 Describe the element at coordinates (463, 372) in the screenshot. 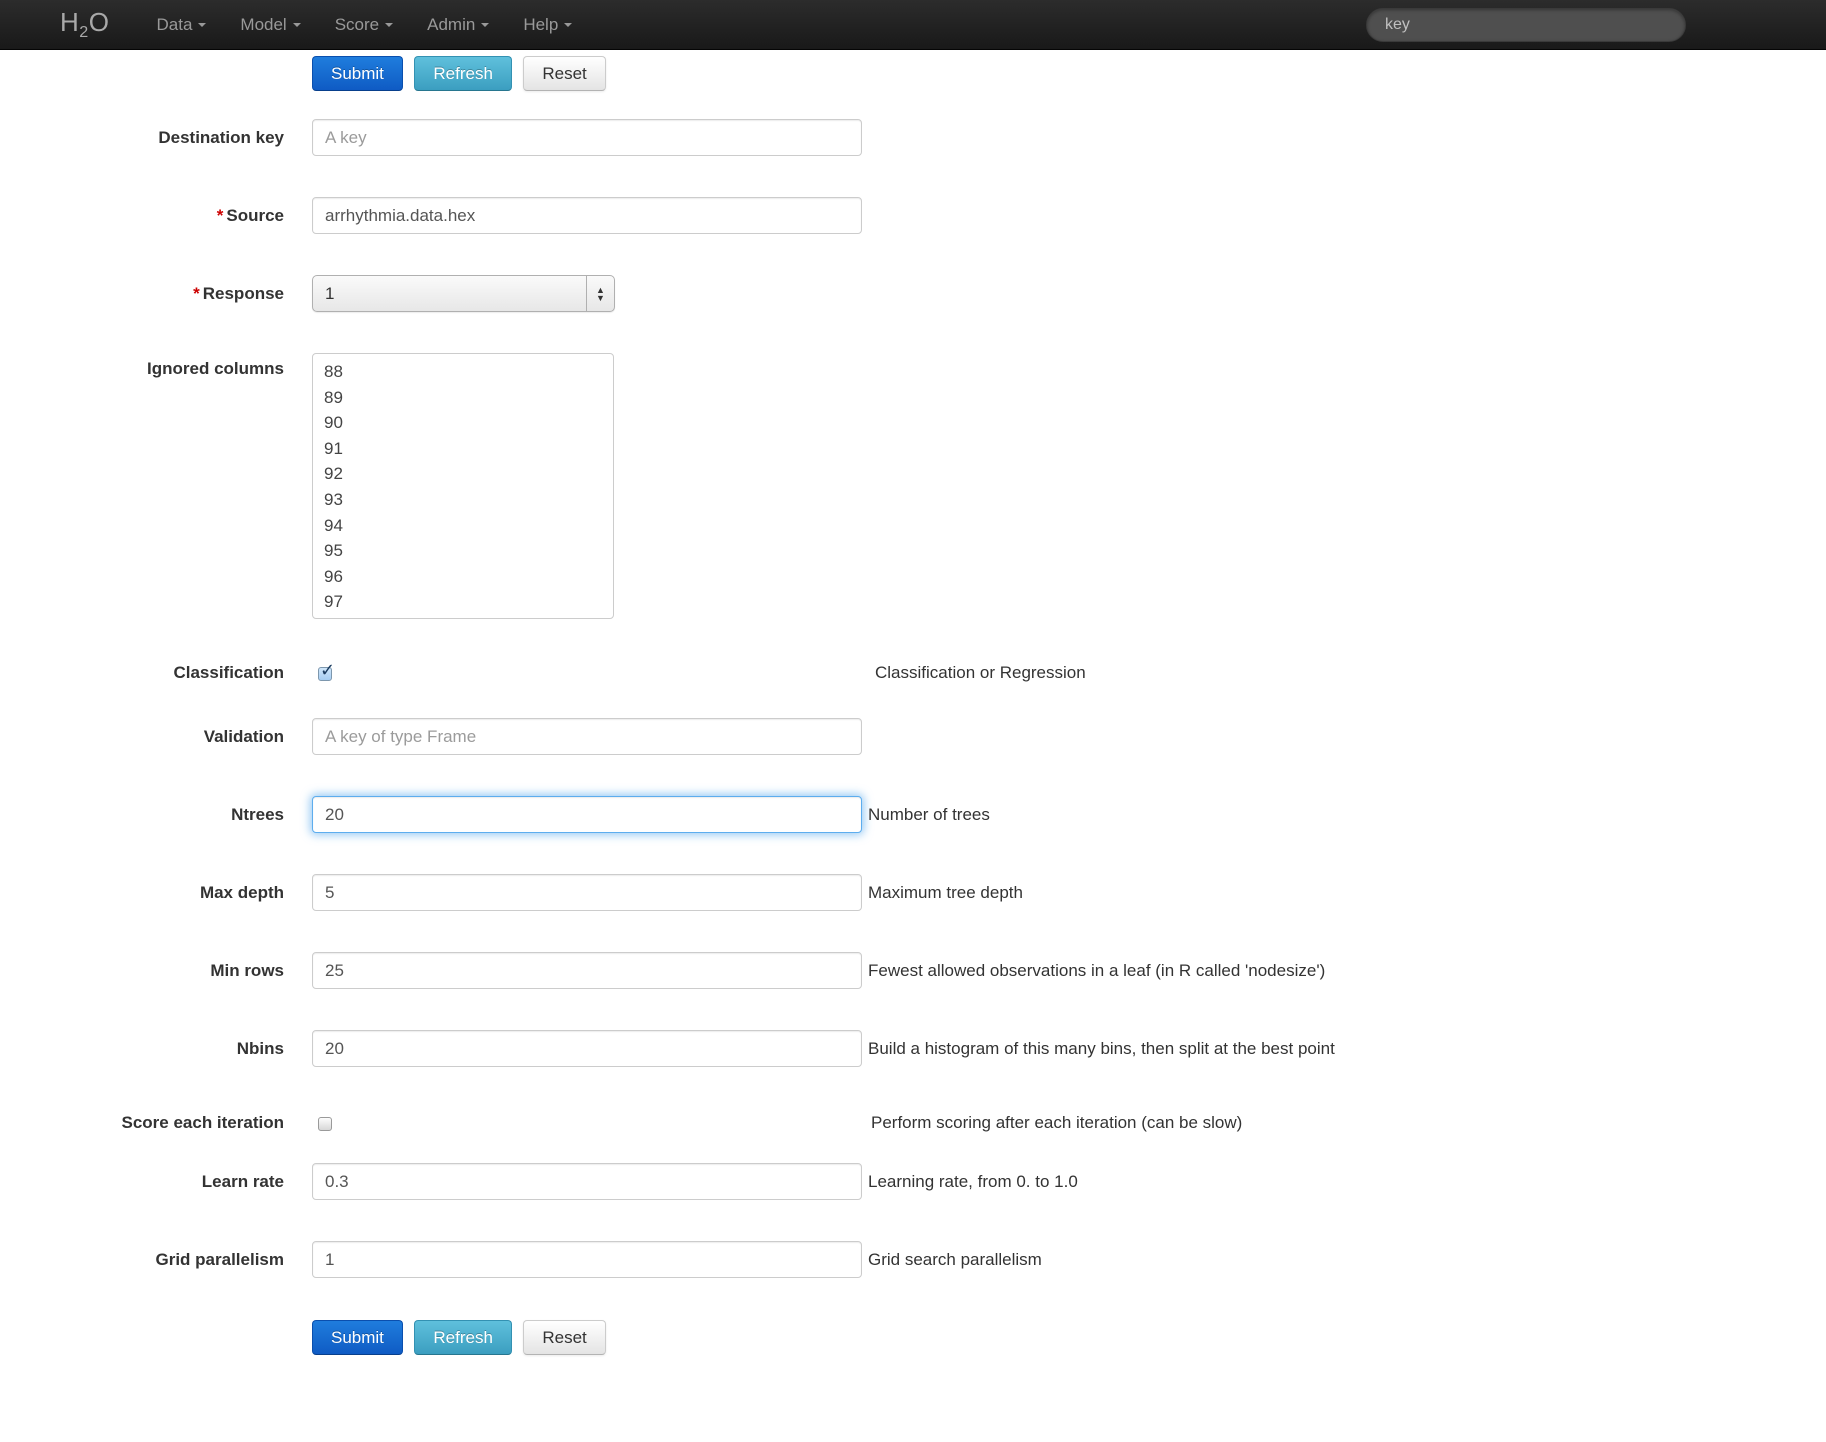

I see `list-item: 88` at that location.